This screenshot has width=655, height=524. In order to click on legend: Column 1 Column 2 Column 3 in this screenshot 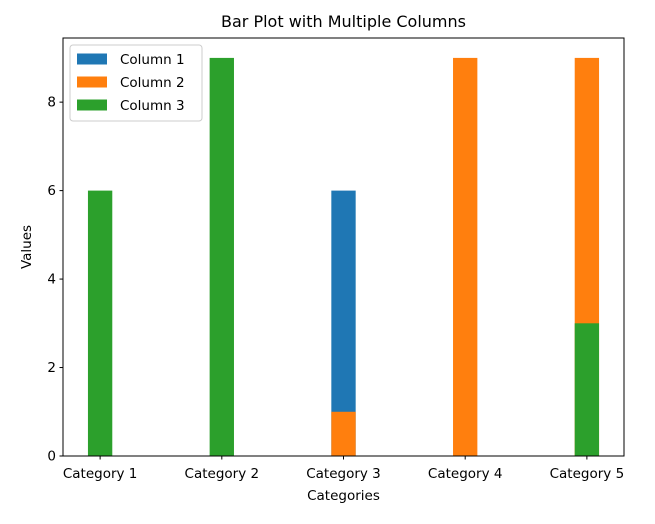, I will do `click(136, 83)`.